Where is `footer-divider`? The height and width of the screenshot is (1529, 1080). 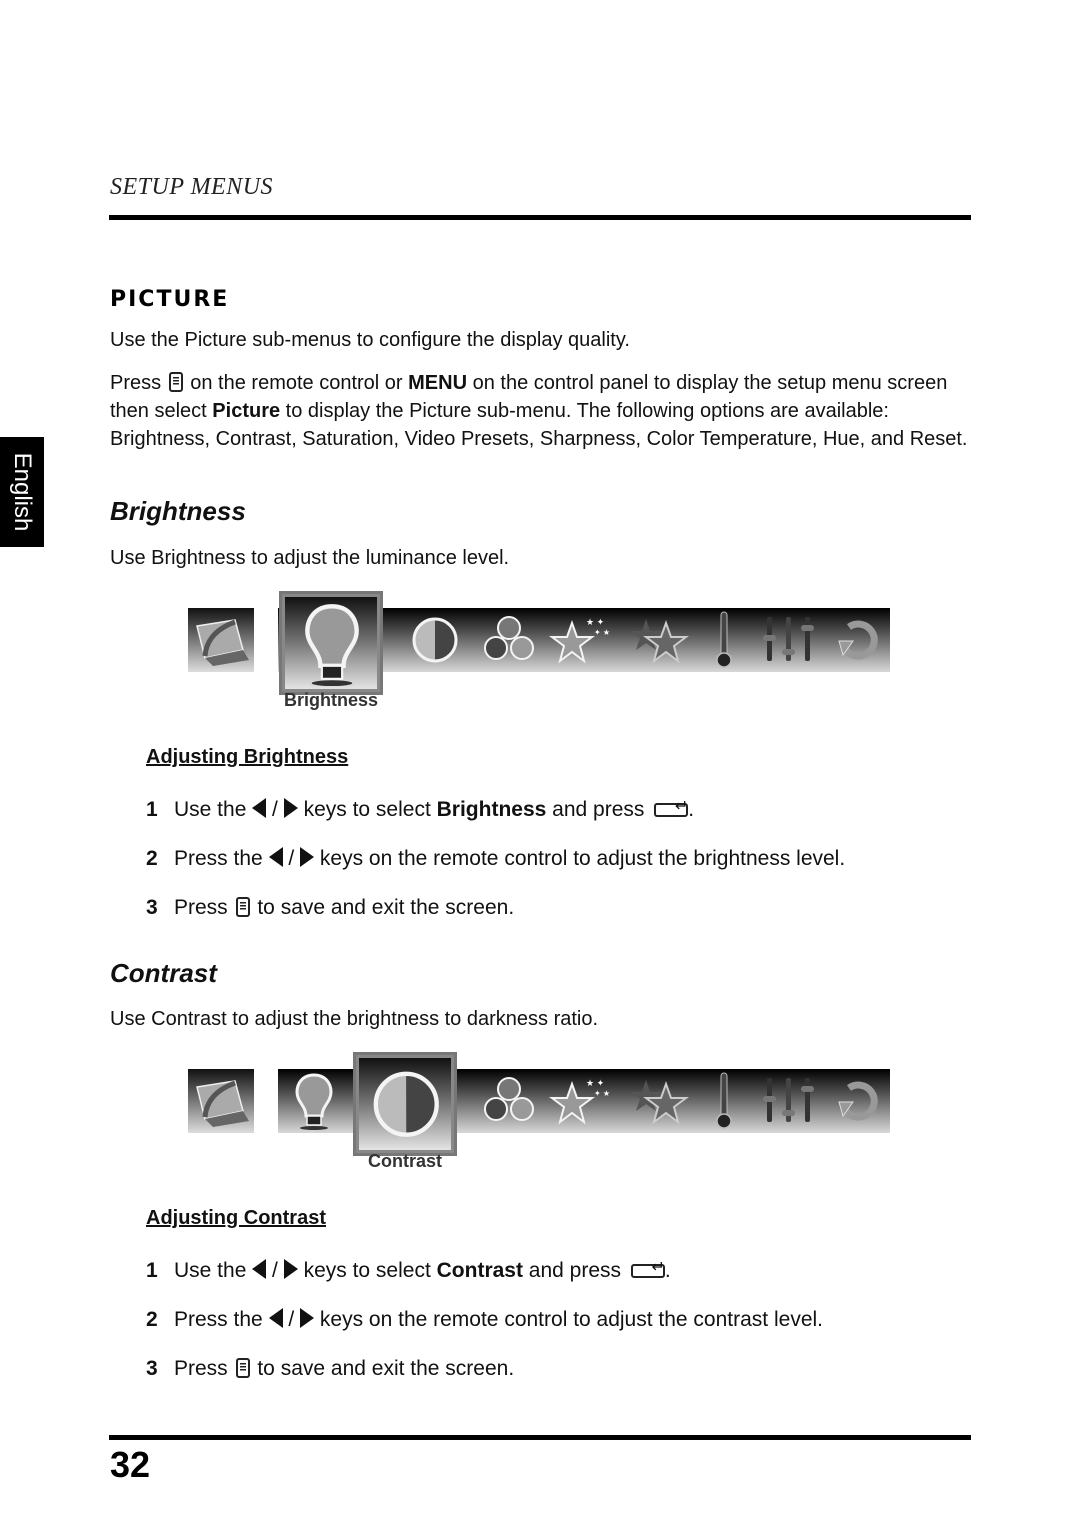
footer-divider is located at coordinates (540, 1437).